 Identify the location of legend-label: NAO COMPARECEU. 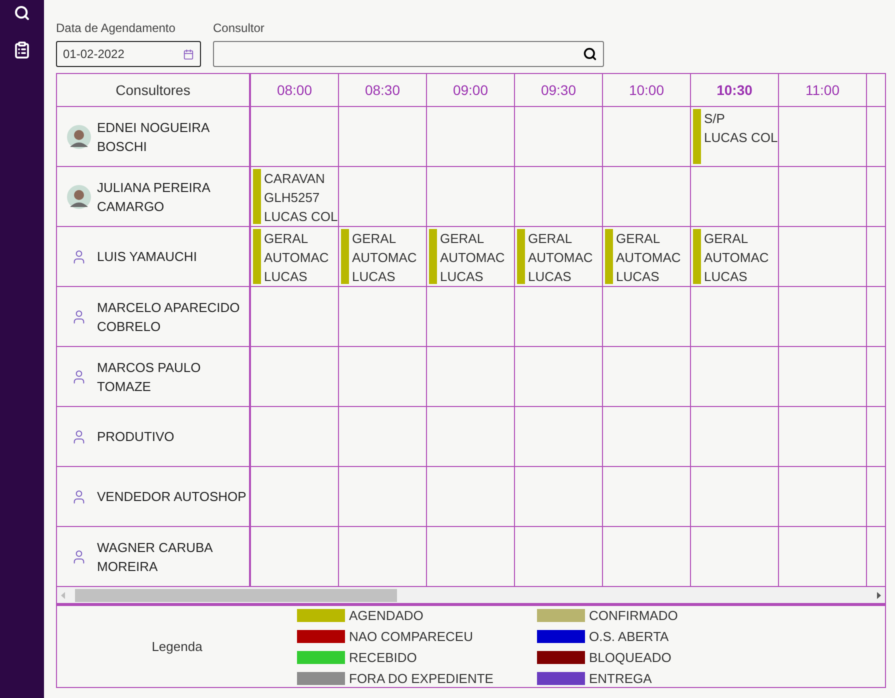
(411, 636).